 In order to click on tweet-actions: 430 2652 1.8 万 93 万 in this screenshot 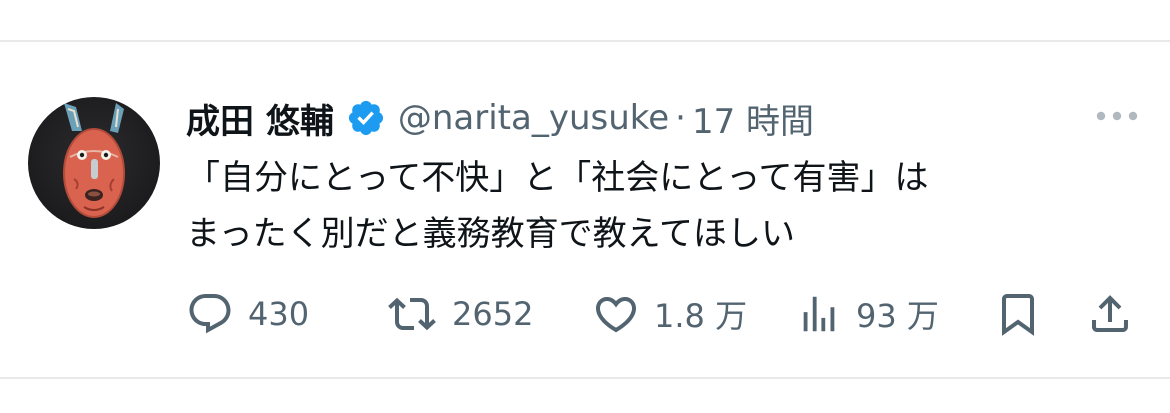, I will do `click(666, 314)`.